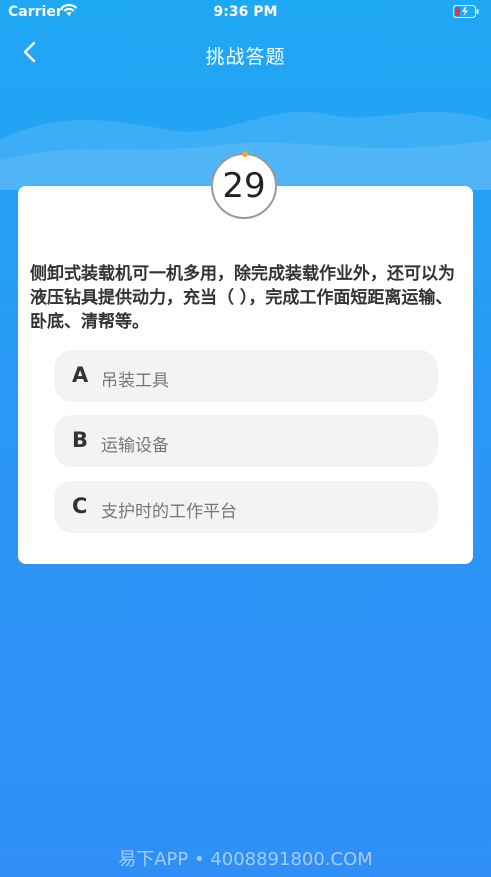  What do you see at coordinates (135, 446) in the screenshot?
I see `option-text: 运输设备` at bounding box center [135, 446].